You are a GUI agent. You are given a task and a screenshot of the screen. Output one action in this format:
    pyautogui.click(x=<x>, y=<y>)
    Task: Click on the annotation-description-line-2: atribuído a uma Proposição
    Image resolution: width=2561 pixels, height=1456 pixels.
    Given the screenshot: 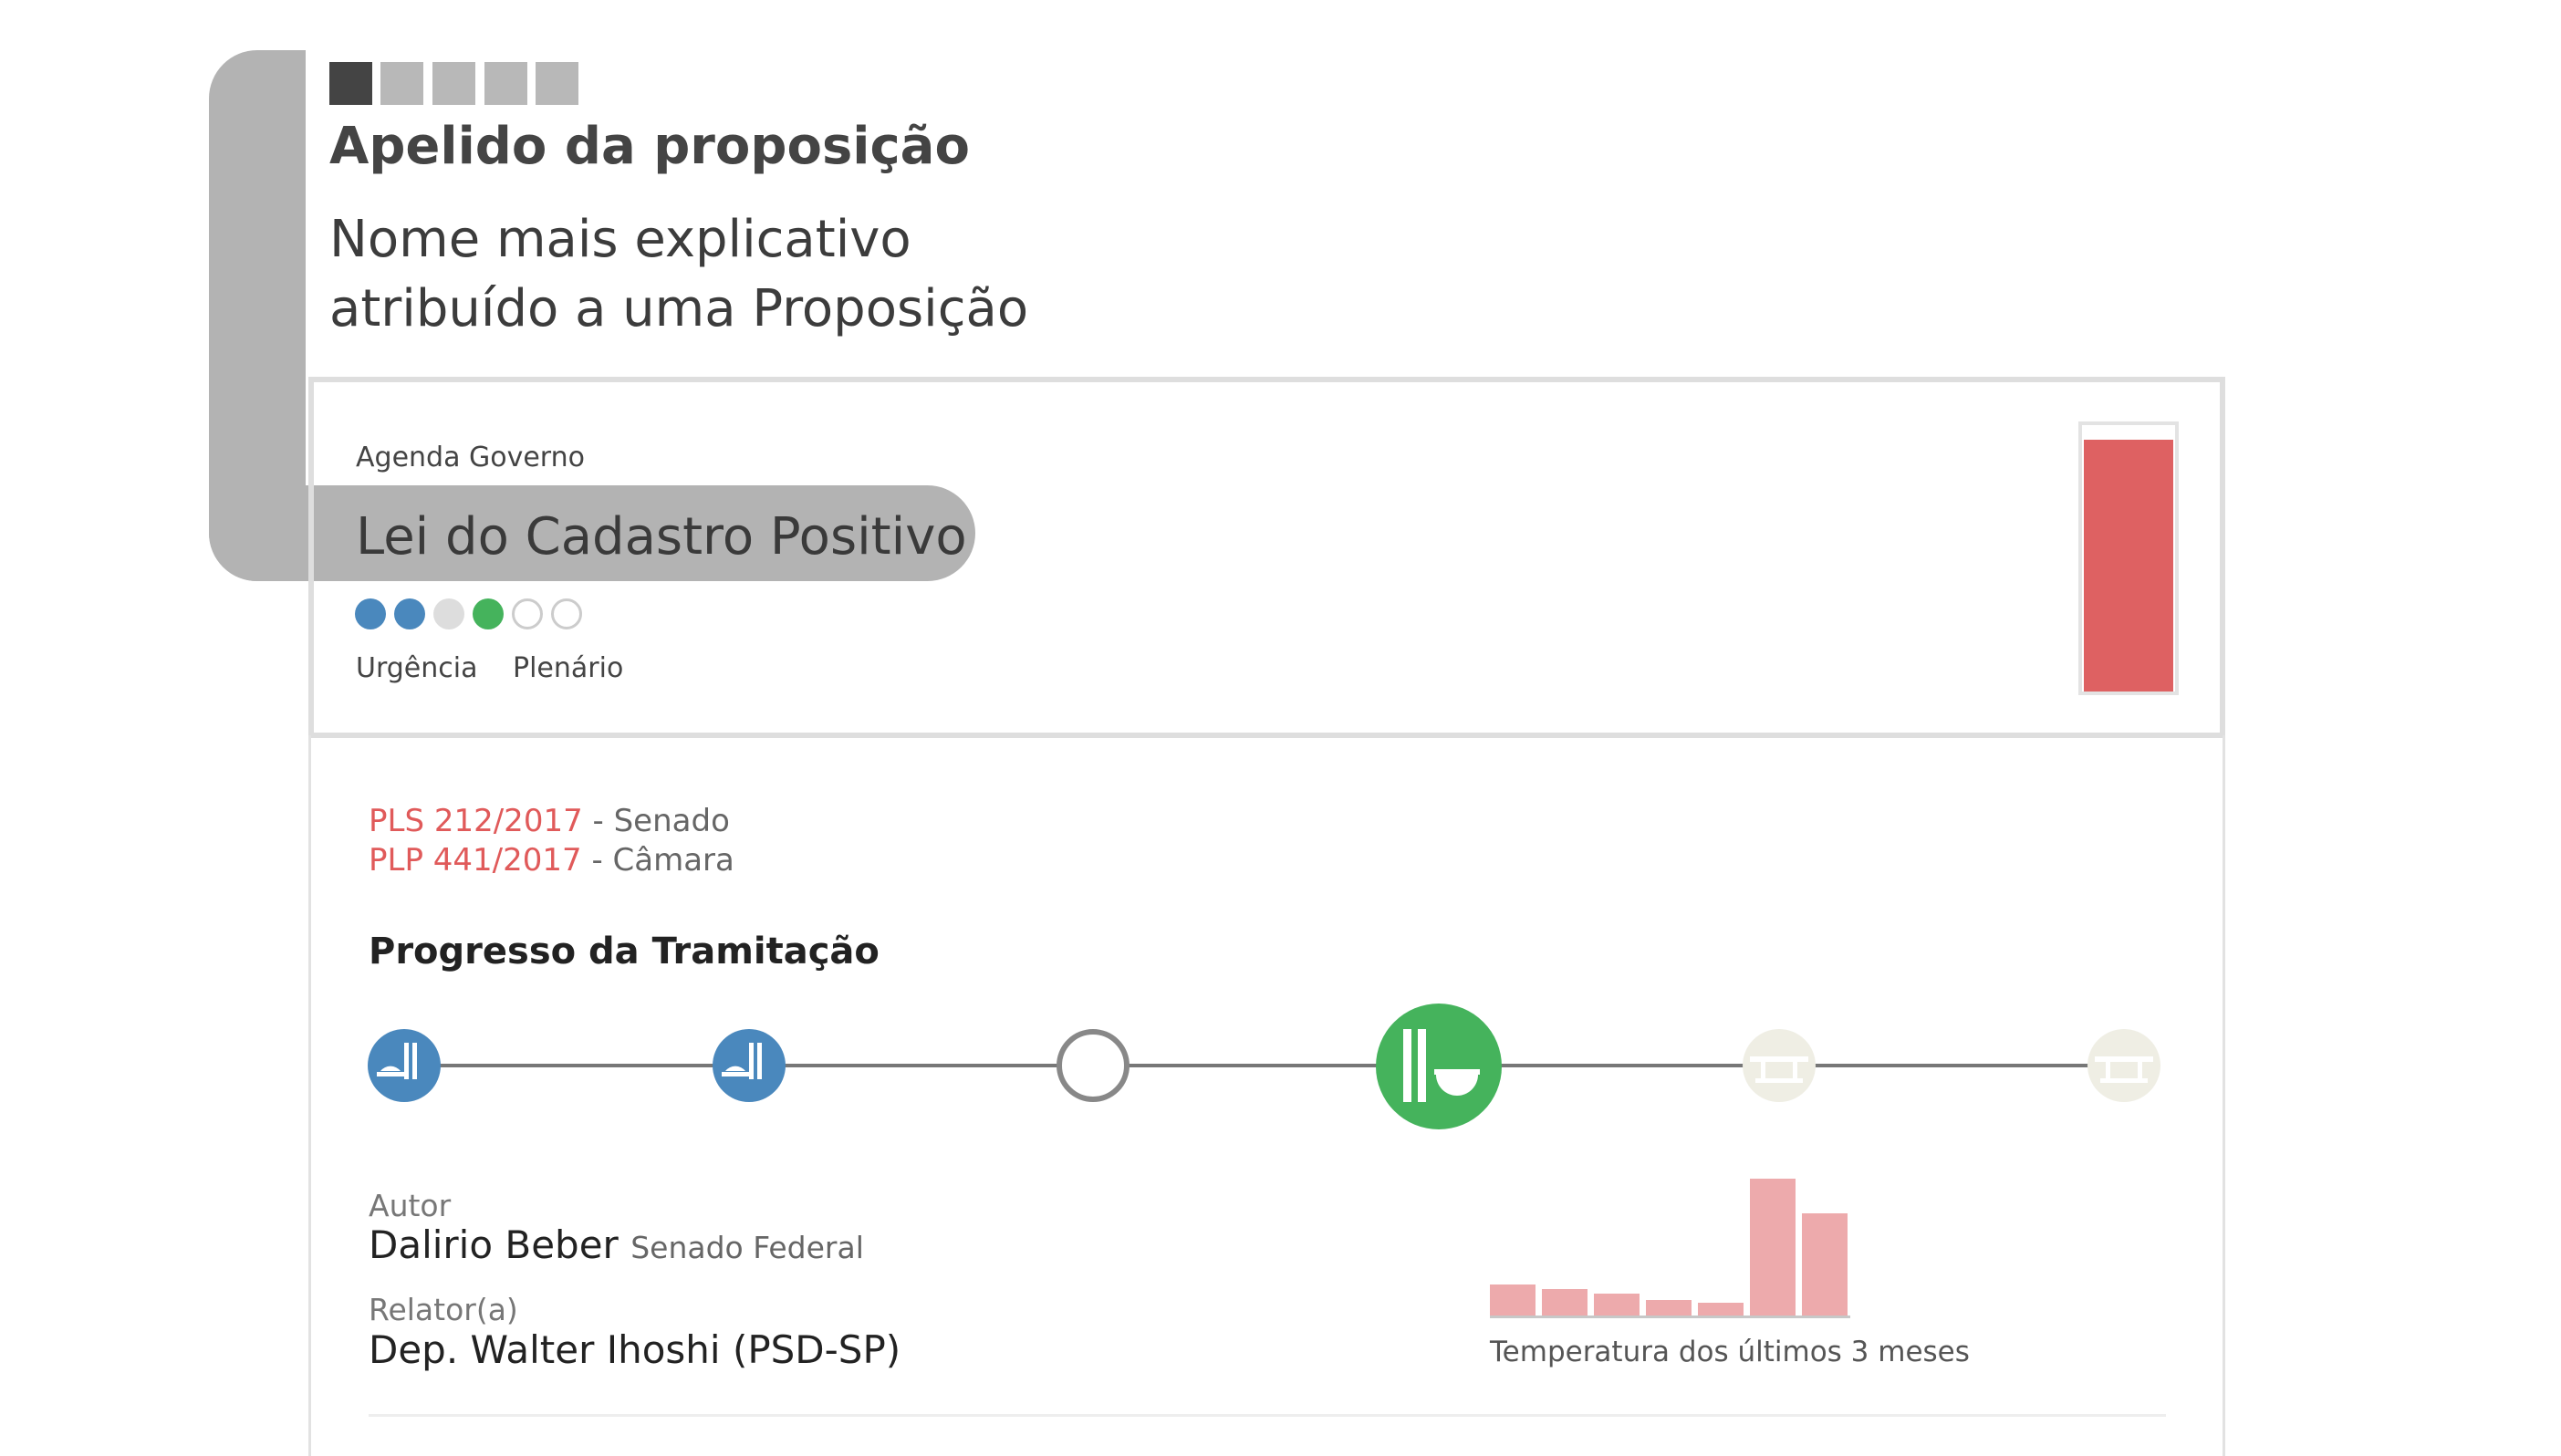 What is the action you would take?
    pyautogui.click(x=679, y=308)
    